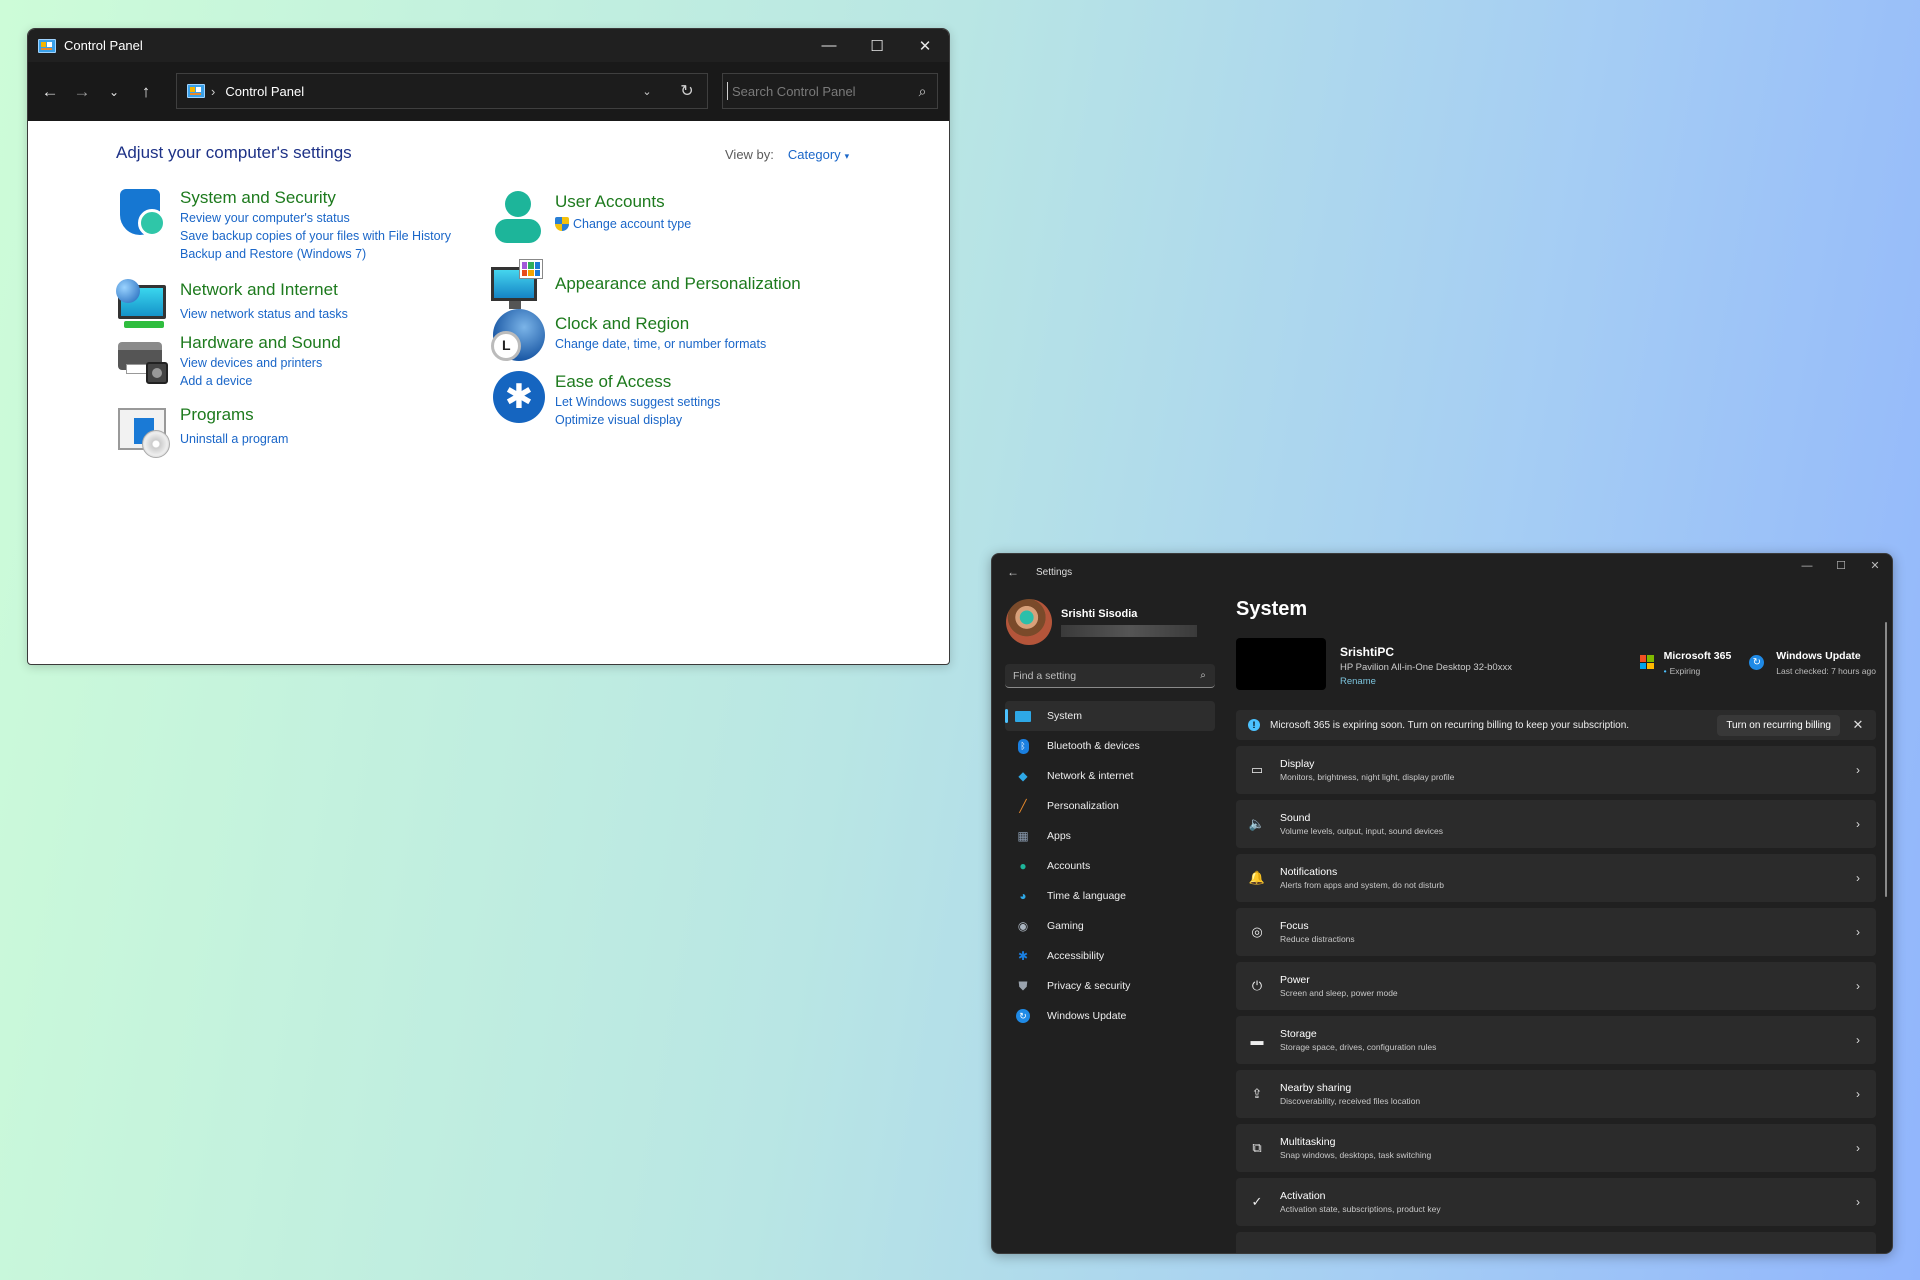 The width and height of the screenshot is (1920, 1280). I want to click on category-link: Change date, time, or number formats, so click(660, 344).